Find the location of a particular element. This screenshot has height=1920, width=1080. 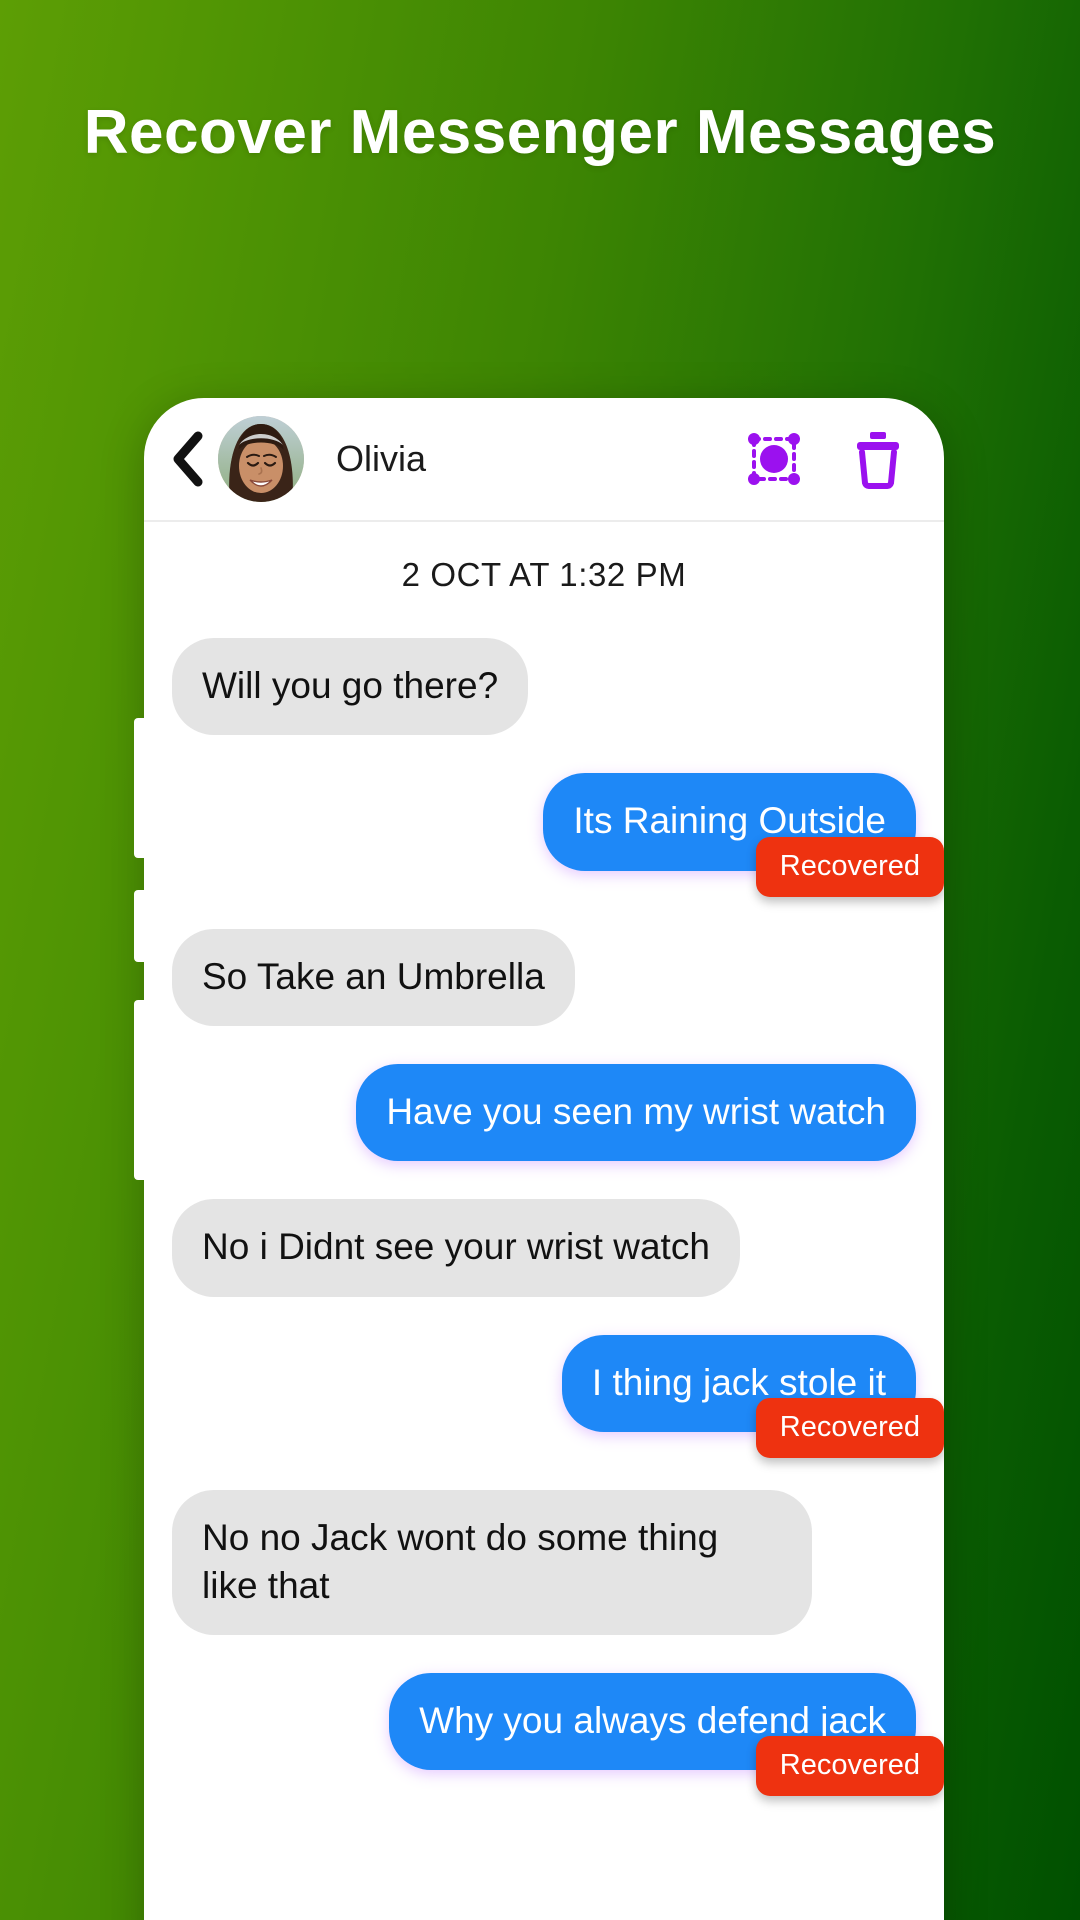

message-bubble-wrapper: No i Didnt see your wrist watch is located at coordinates (456, 1248).